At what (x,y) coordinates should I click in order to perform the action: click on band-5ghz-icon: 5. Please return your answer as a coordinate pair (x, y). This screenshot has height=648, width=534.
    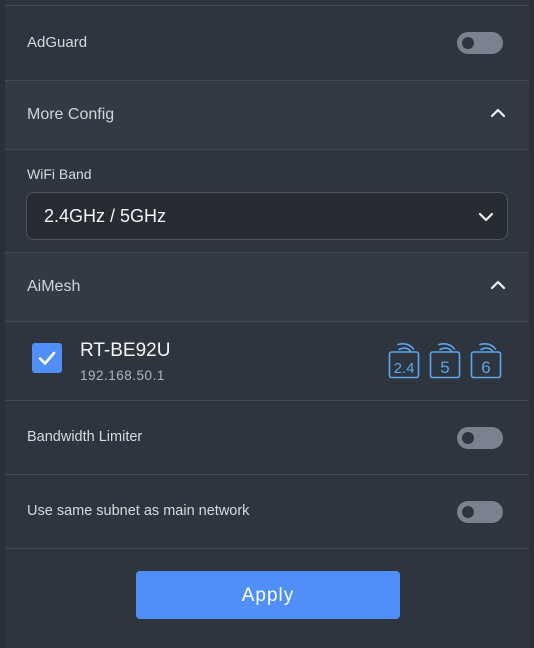
    Looking at the image, I should click on (445, 361).